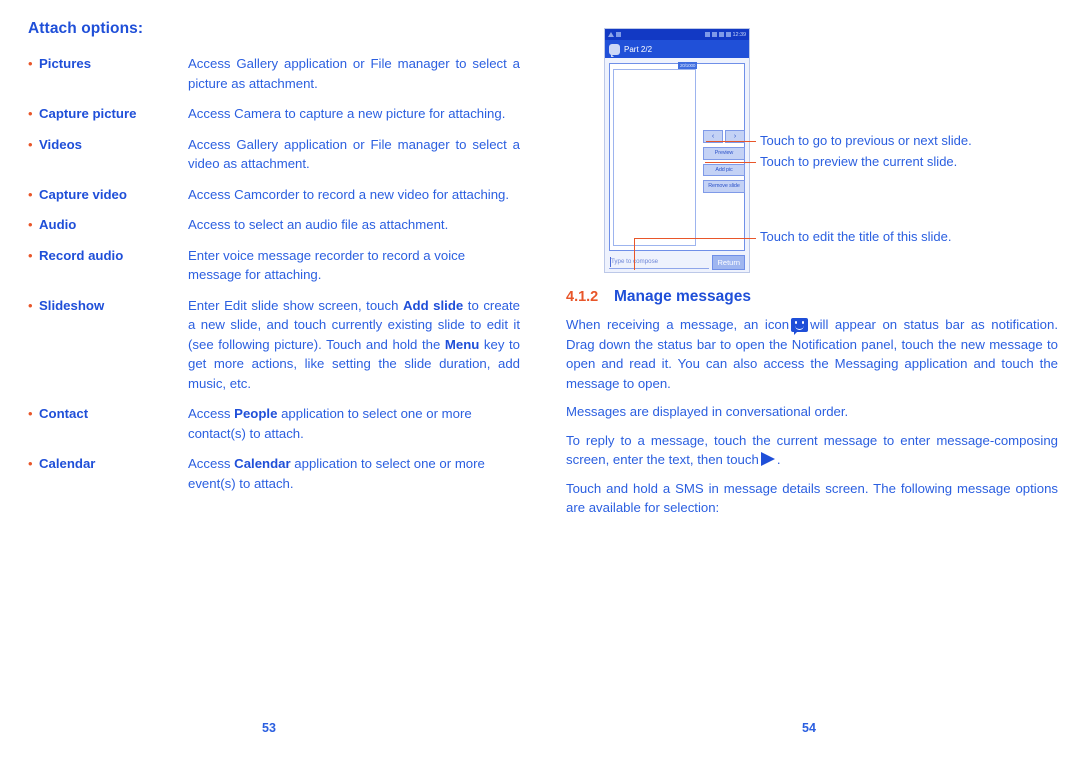 The image size is (1080, 767). What do you see at coordinates (72, 305) in the screenshot?
I see `option-term: Slideshow` at bounding box center [72, 305].